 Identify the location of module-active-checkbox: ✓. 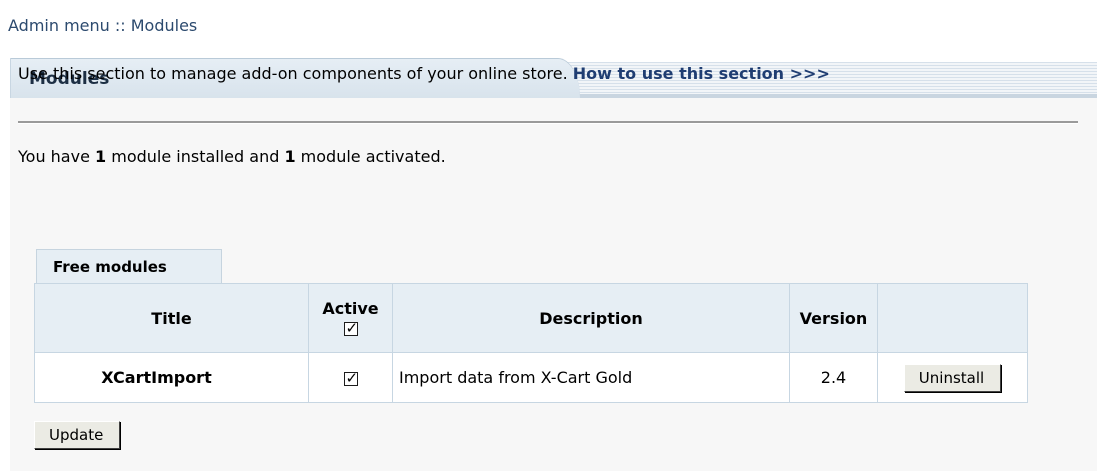
(350, 378).